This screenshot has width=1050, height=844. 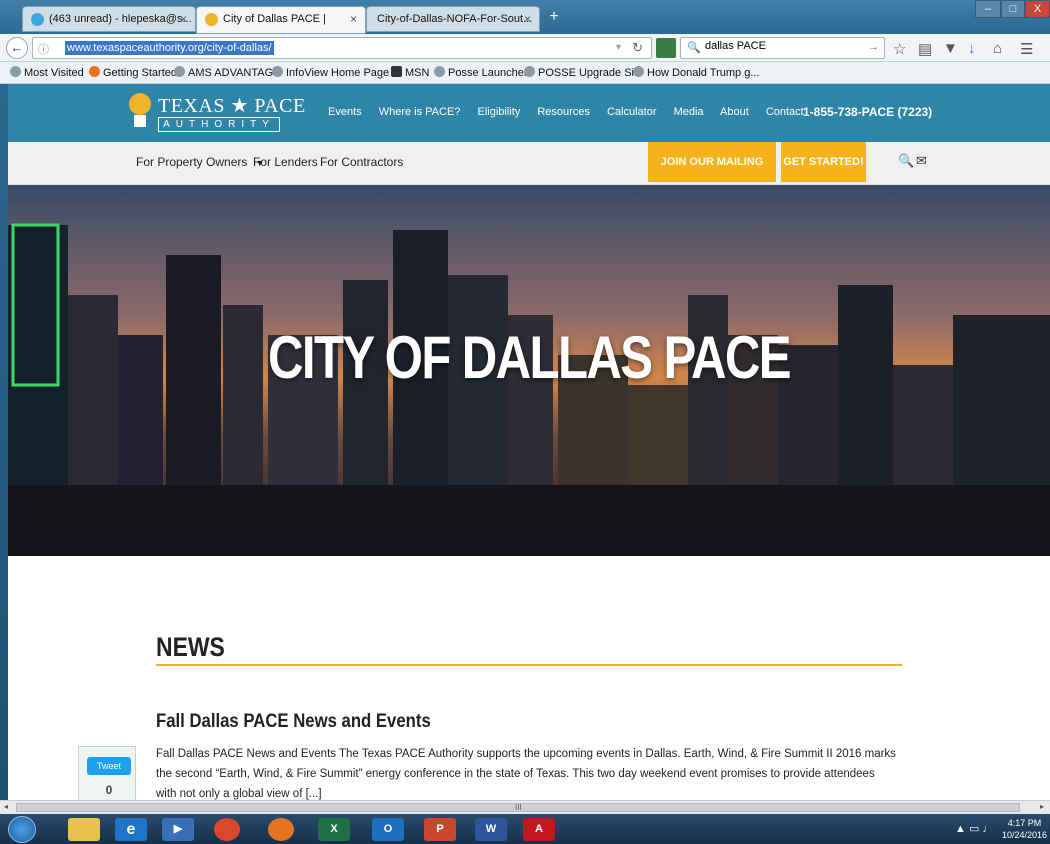 I want to click on msn-icon, so click(x=396, y=71).